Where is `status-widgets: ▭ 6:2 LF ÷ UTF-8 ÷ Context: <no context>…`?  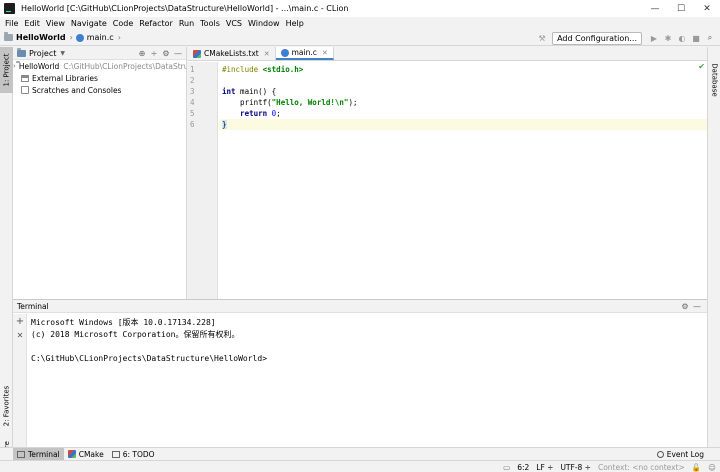 status-widgets: ▭ 6:2 LF ÷ UTF-8 ÷ Context: <no context>… is located at coordinates (606, 466).